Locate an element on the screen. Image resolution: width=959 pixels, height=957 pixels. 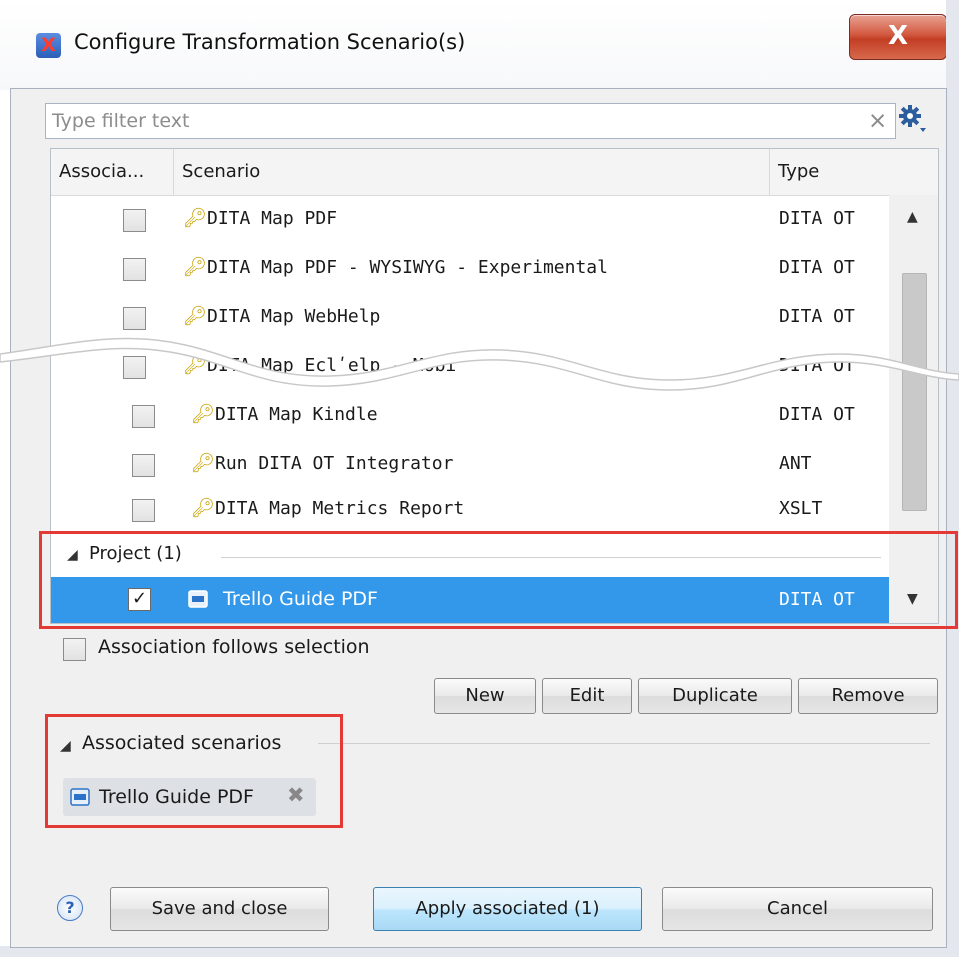
highlight-associated-scenarios is located at coordinates (194, 771).